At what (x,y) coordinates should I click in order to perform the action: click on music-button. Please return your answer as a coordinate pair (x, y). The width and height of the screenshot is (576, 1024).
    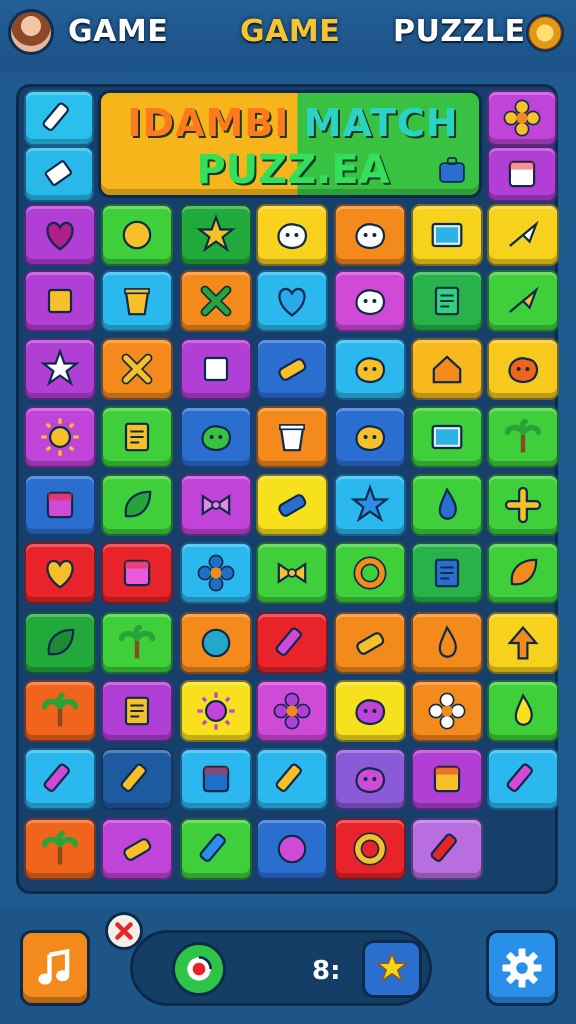
    Looking at the image, I should click on (55, 968).